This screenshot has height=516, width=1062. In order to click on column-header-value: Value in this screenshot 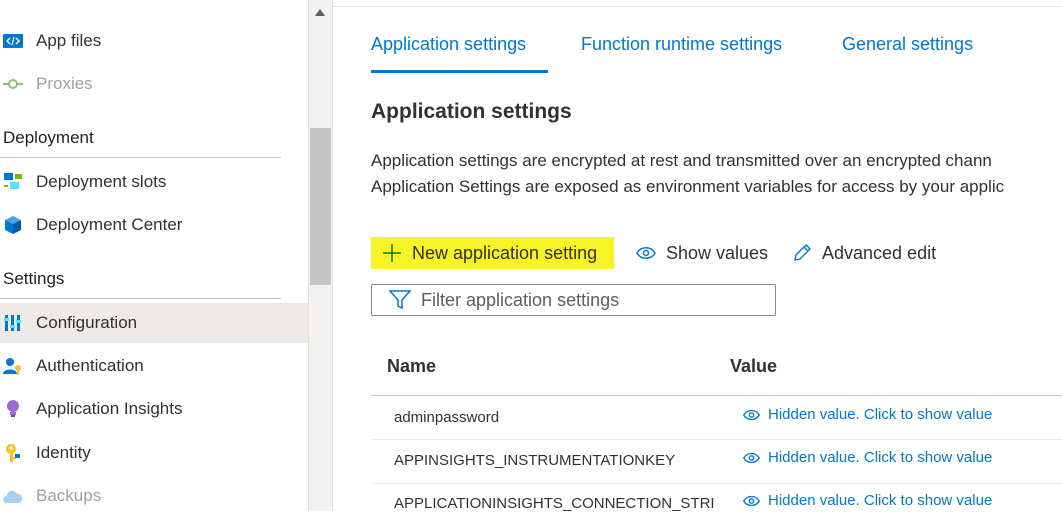, I will do `click(753, 366)`.